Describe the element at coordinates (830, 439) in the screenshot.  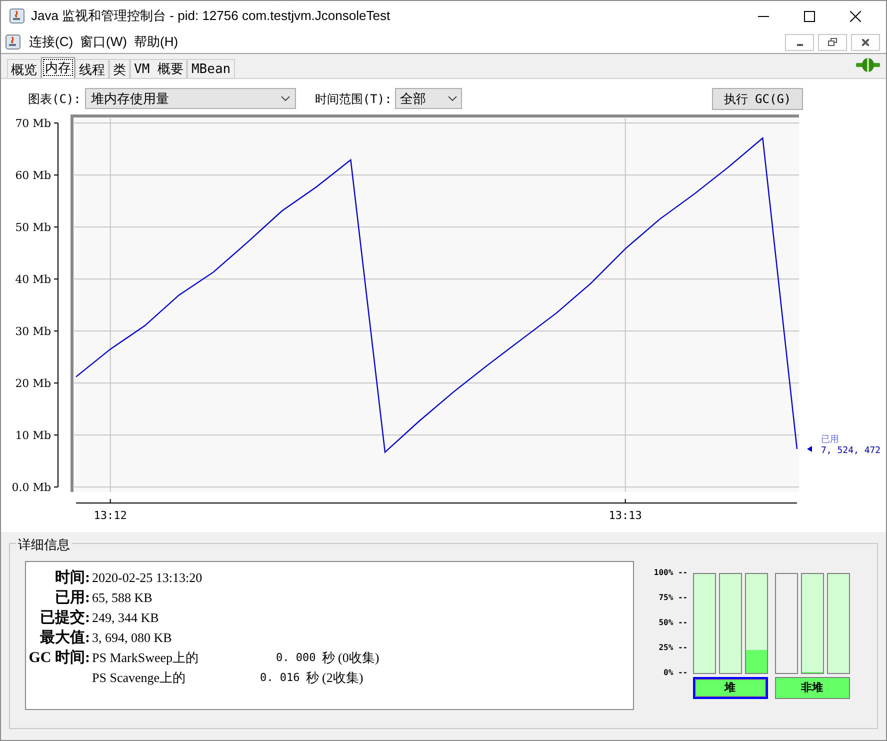
I see `series-label: 已用` at that location.